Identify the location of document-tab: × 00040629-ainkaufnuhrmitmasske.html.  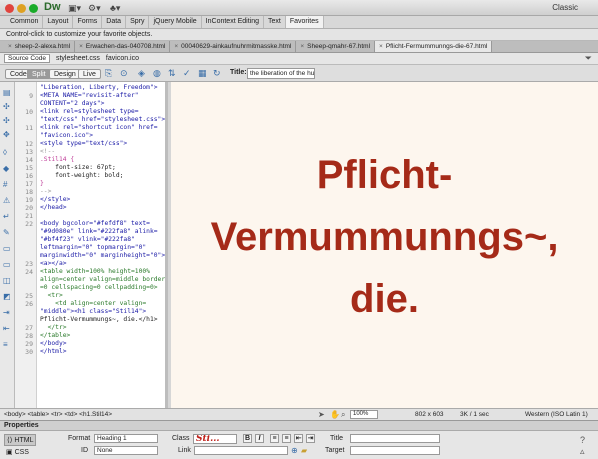
(233, 46).